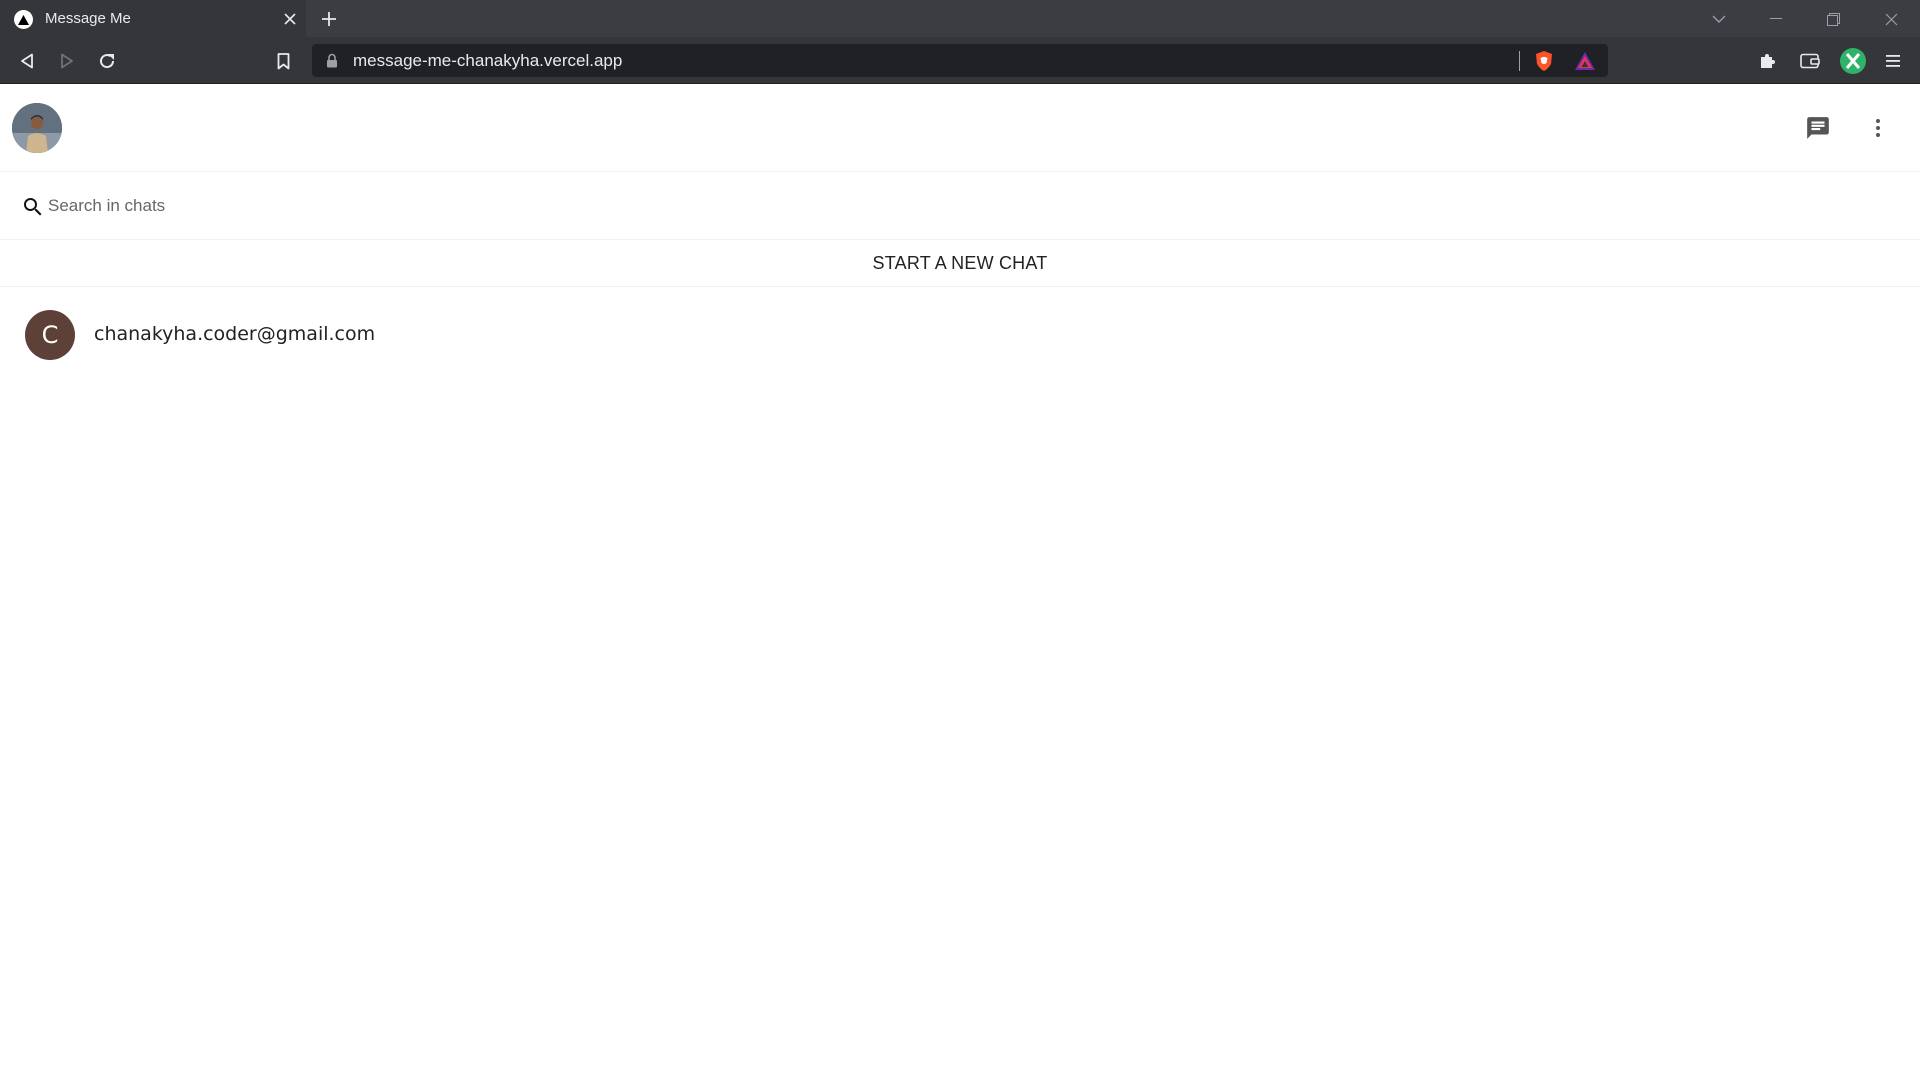  What do you see at coordinates (1519, 61) in the screenshot?
I see `address-separator` at bounding box center [1519, 61].